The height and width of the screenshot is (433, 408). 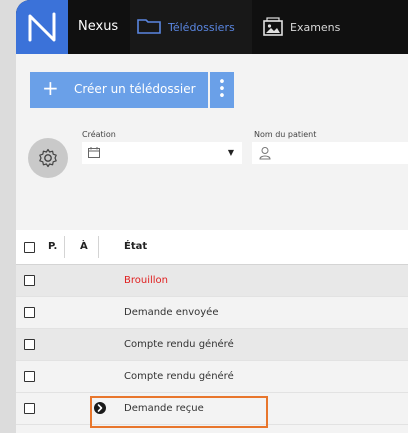 What do you see at coordinates (135, 89) in the screenshot?
I see `create-teledossier-label: Créer un télédossier` at bounding box center [135, 89].